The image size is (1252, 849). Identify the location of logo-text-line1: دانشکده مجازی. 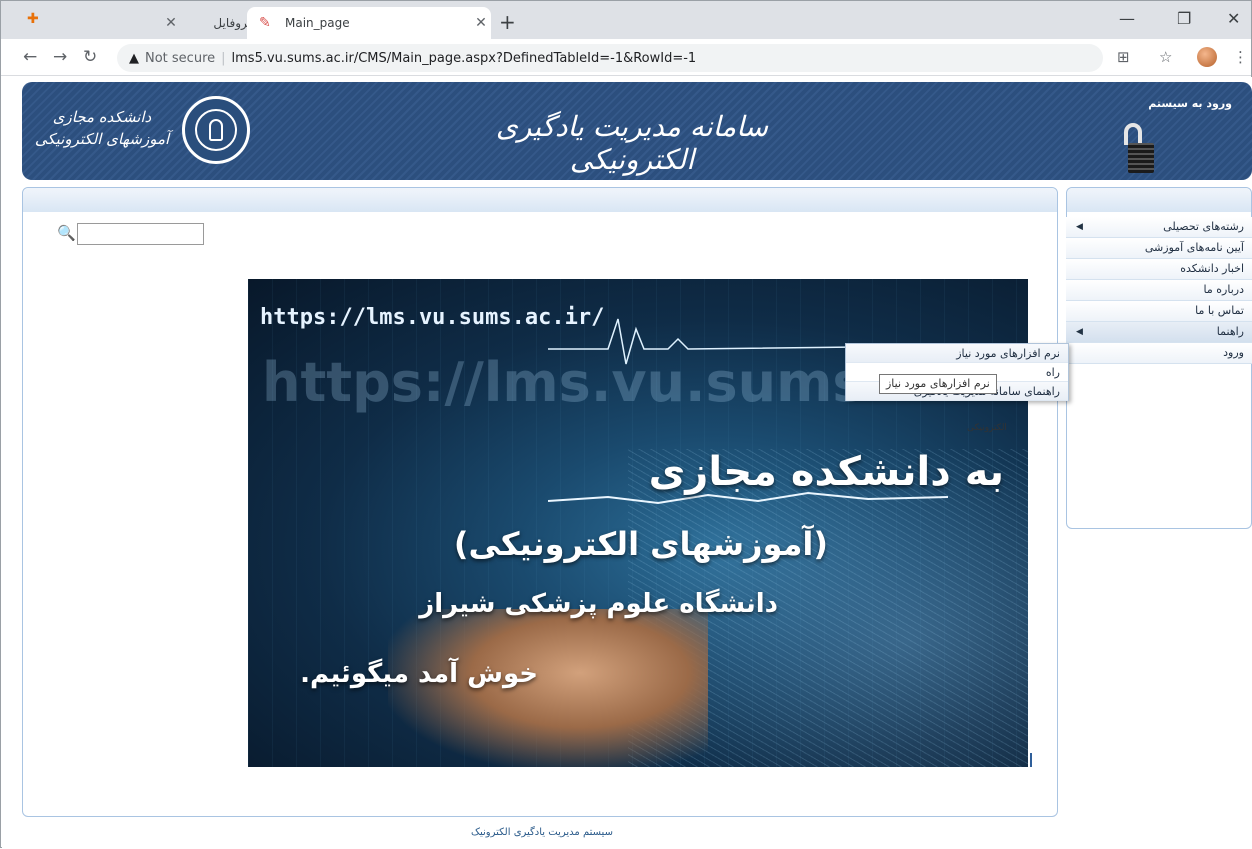
(102, 117).